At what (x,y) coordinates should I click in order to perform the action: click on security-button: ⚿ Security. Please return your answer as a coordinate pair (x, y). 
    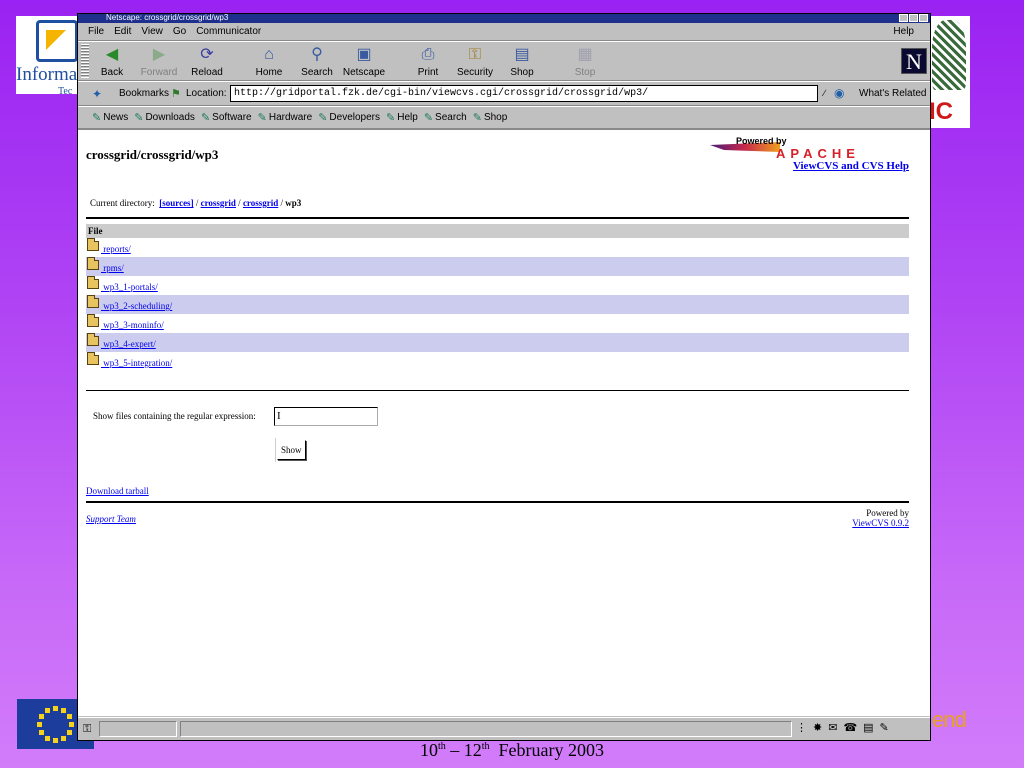
    Looking at the image, I should click on (475, 62).